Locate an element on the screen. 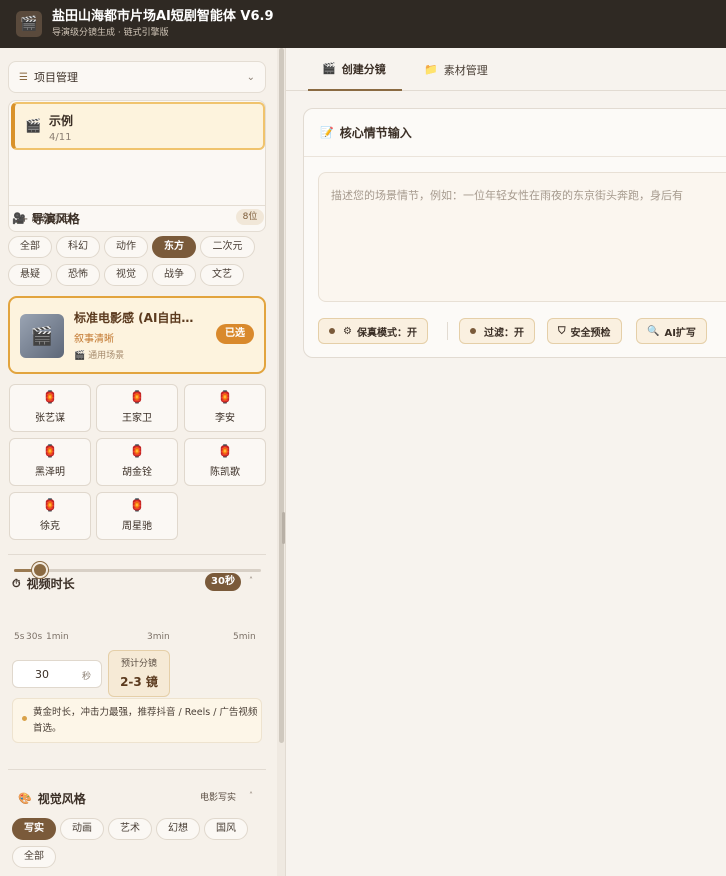 This screenshot has width=726, height=876. chip-all: 全部 is located at coordinates (30, 247).